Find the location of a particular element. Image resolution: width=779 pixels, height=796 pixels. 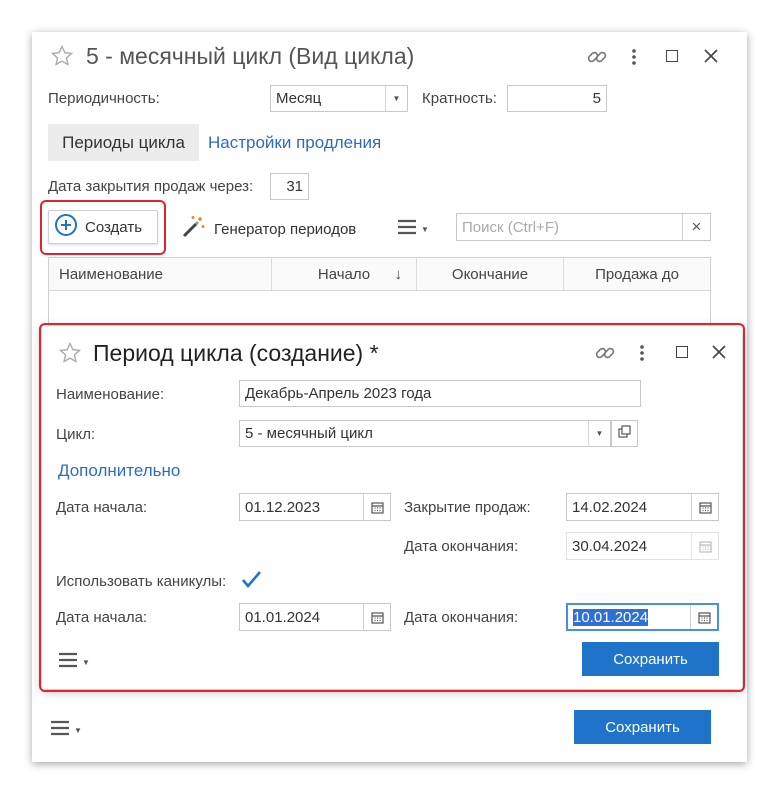

cycle-label: Цикл: is located at coordinates (76, 434).